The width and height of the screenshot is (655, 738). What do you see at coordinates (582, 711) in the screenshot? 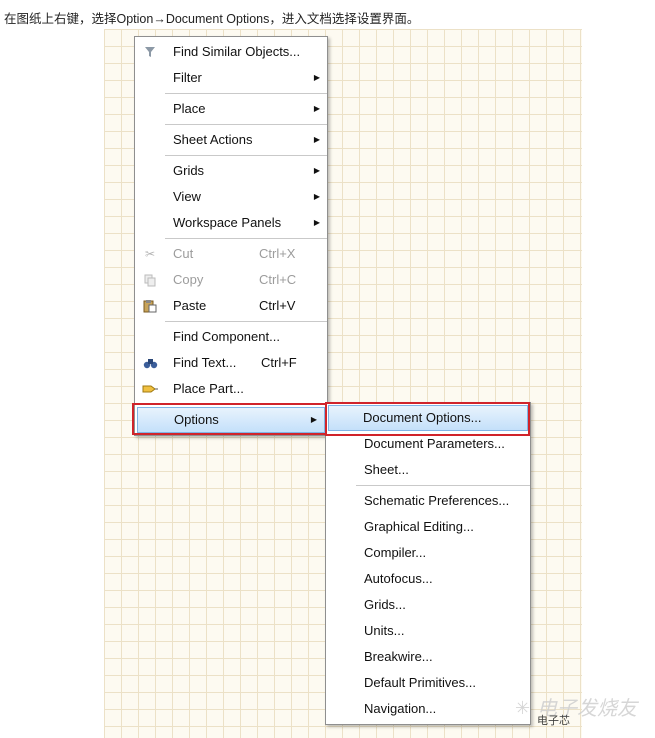
I see `watermark: ✳ 电子发烧友 电子芯` at bounding box center [582, 711].